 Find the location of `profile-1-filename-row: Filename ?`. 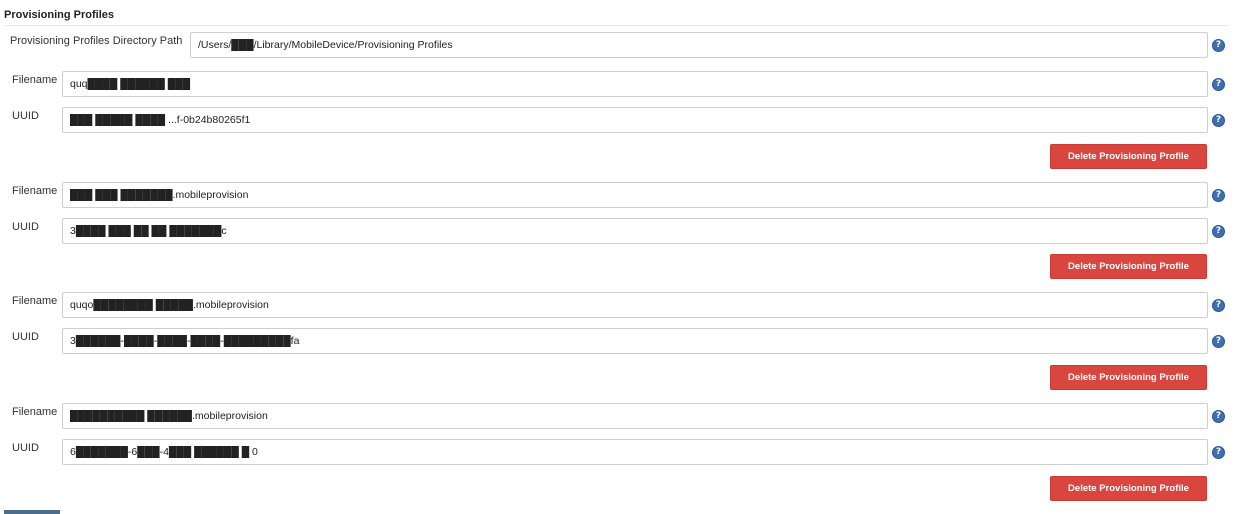

profile-1-filename-row: Filename ? is located at coordinates (620, 85).